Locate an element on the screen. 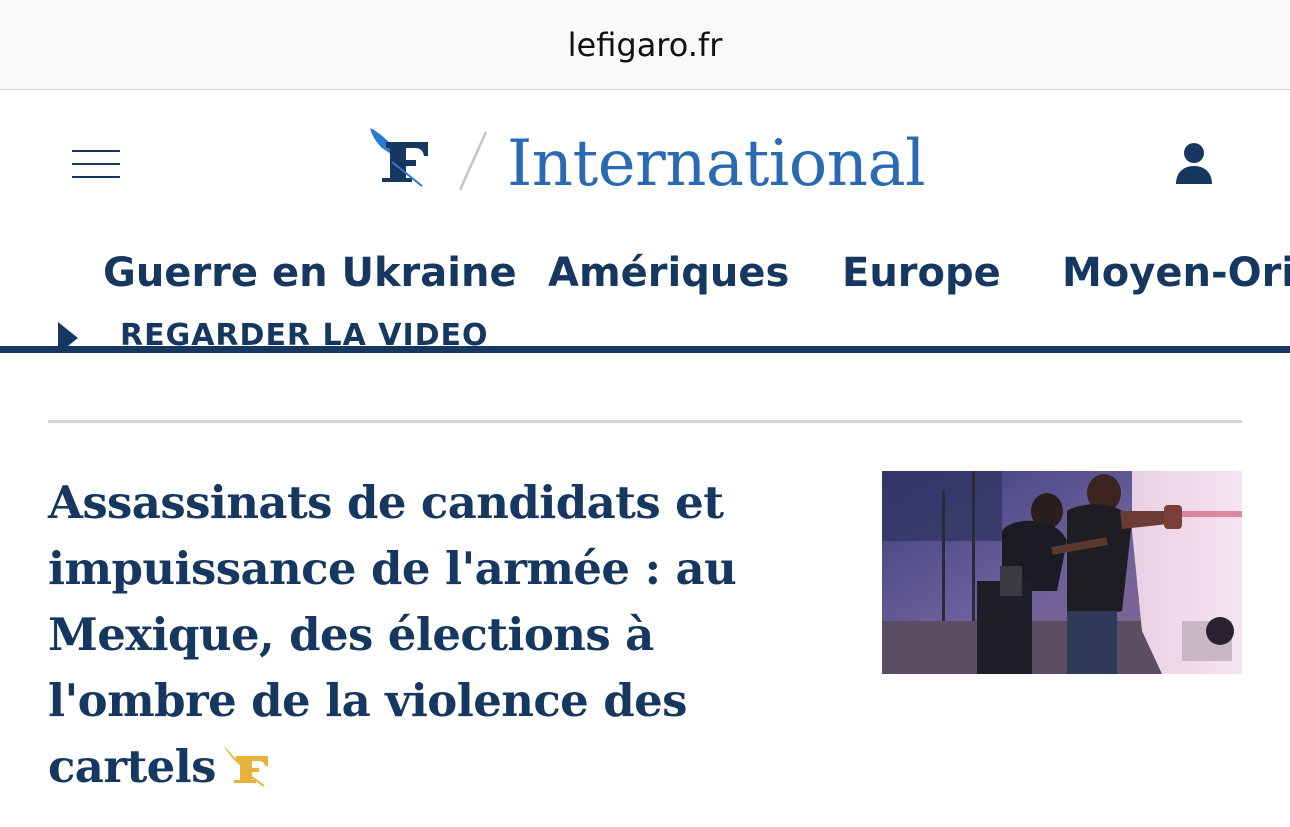 Image resolution: width=1290 pixels, height=827 pixels. hamburger-menu-icon is located at coordinates (96, 165).